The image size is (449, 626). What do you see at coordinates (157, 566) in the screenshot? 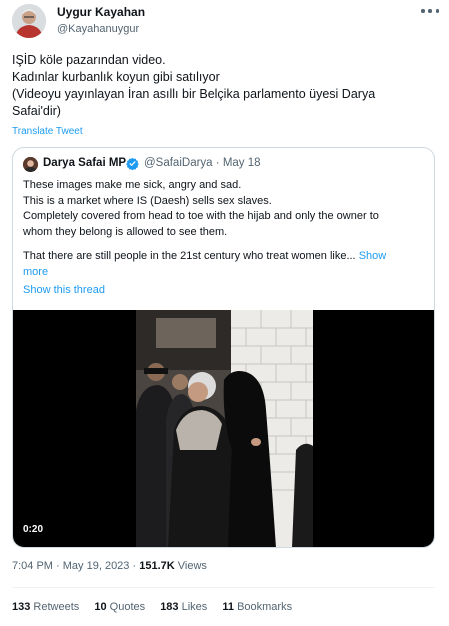
I see `views-count: 151.7K` at bounding box center [157, 566].